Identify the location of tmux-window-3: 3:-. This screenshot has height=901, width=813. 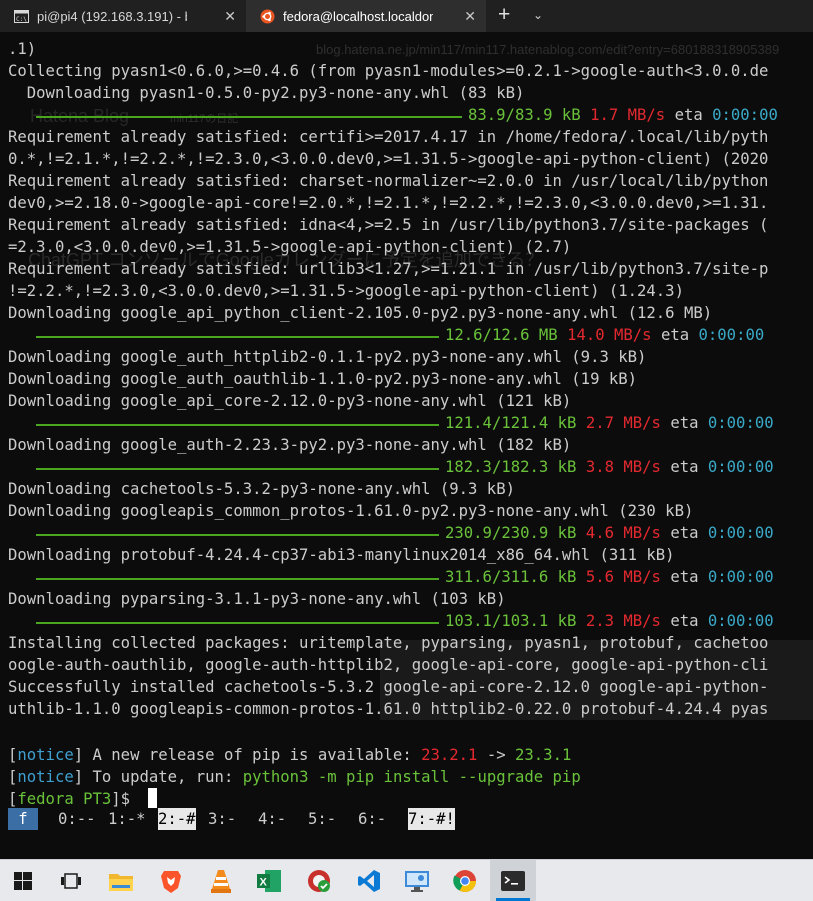
(222, 819).